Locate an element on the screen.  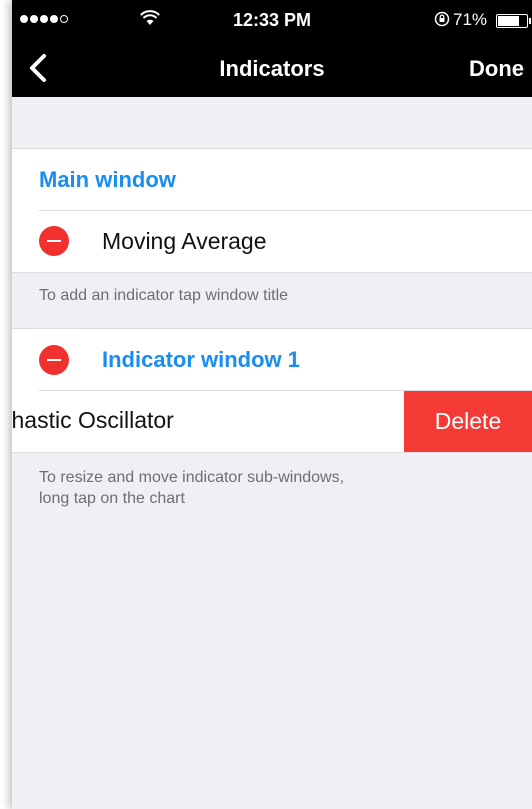
navigation-bar: Indicators Done is located at coordinates (272, 68).